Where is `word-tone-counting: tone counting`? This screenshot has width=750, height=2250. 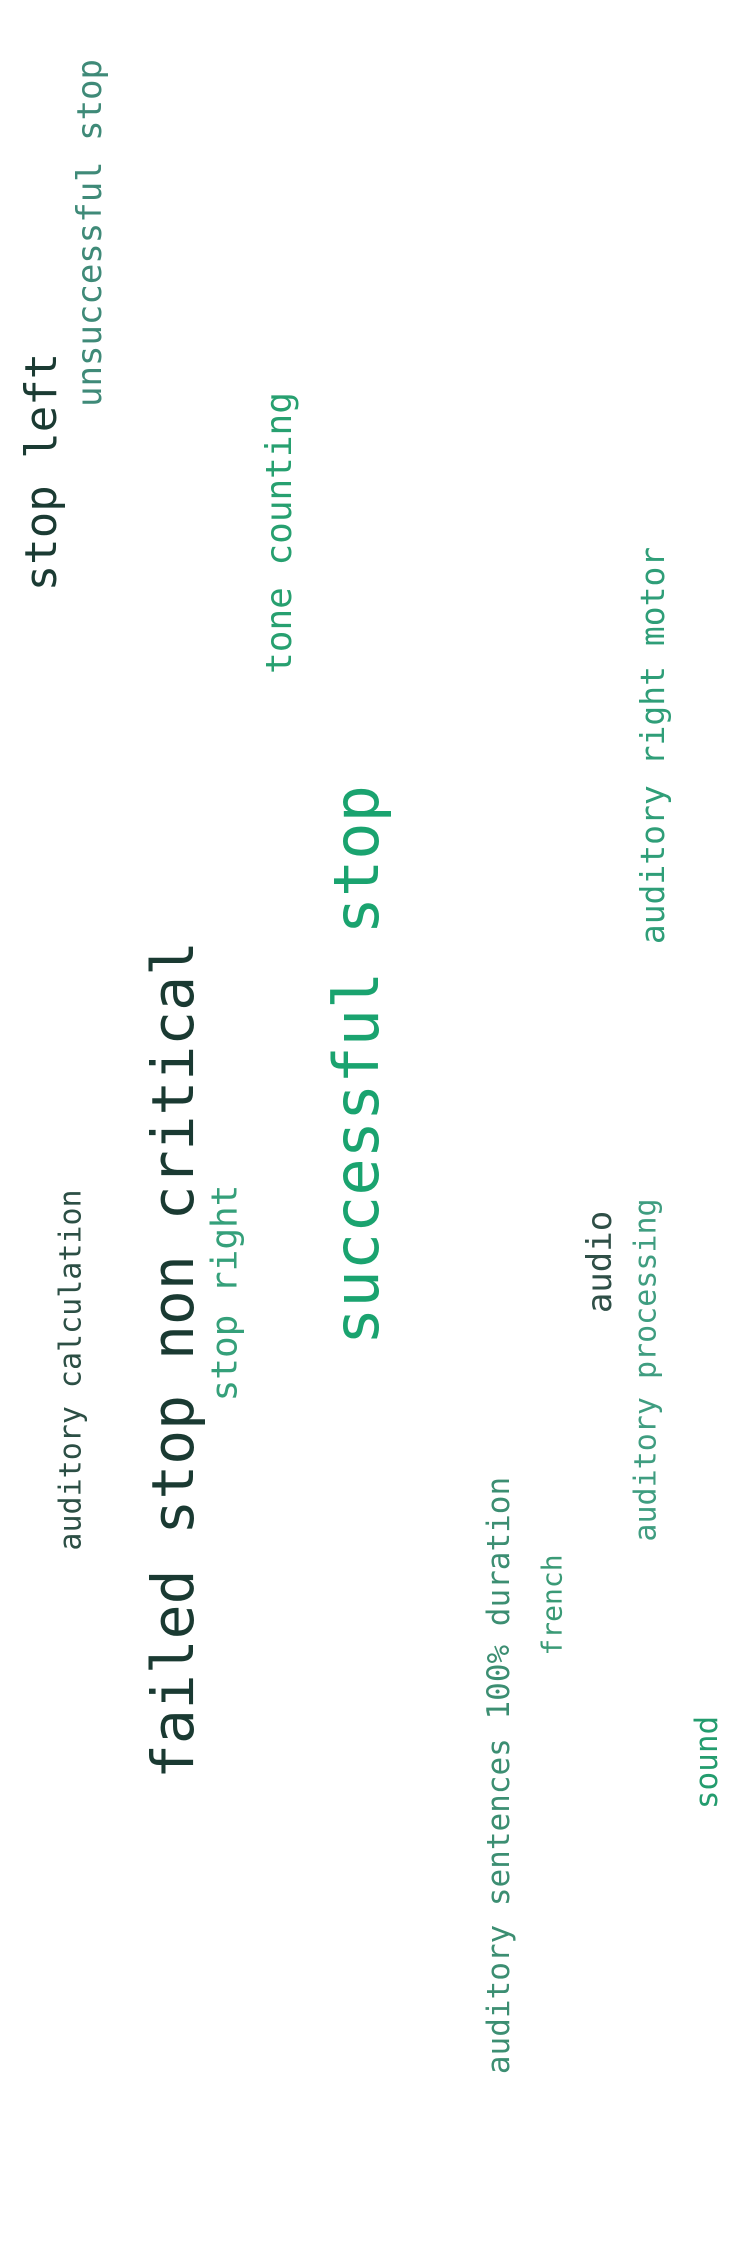 word-tone-counting: tone counting is located at coordinates (279, 533).